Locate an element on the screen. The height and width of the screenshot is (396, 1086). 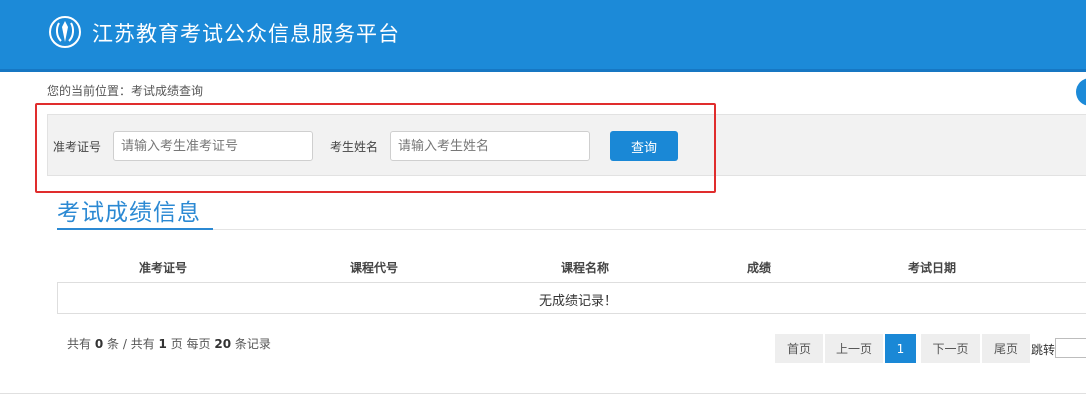
breadcrumb: 您的当前位置：考试成绩查询 is located at coordinates (125, 91).